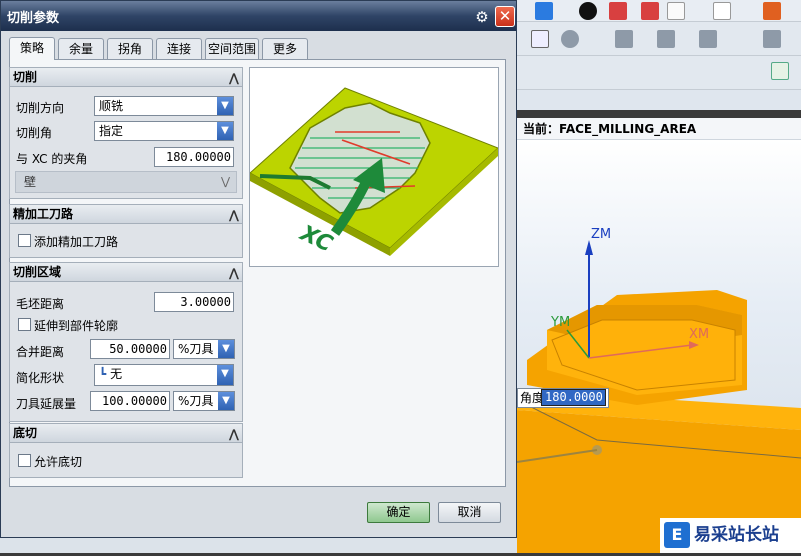  Describe the element at coordinates (24, 460) in the screenshot. I see `allow-undercut-checkbox` at that location.